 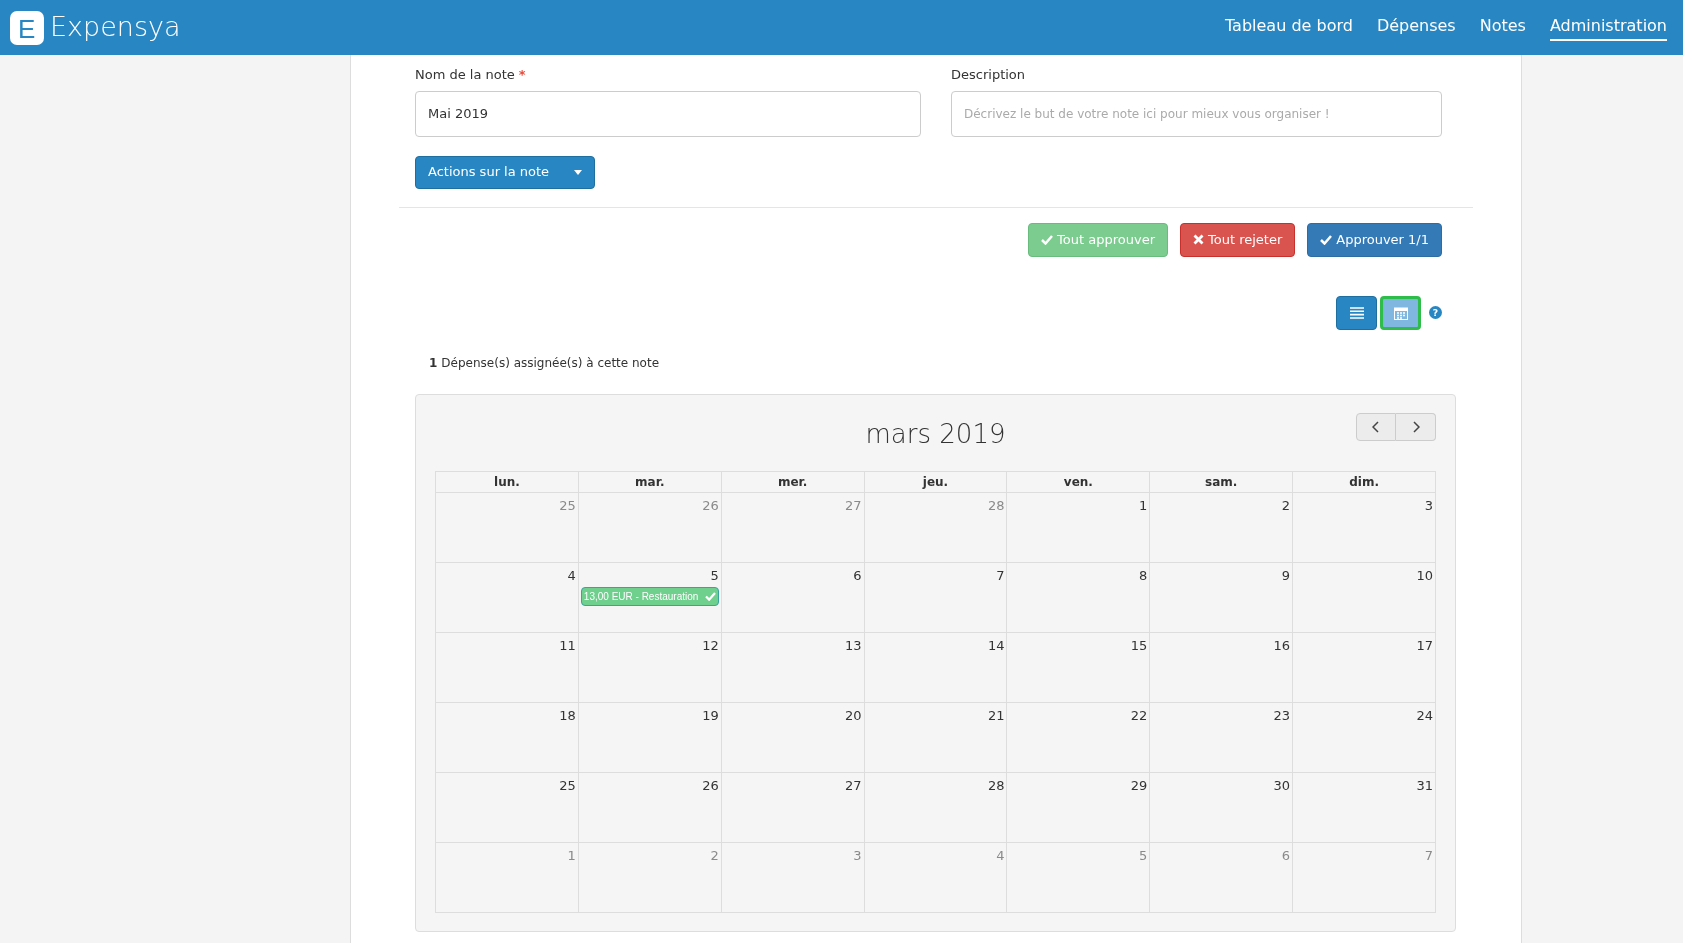 I want to click on calendar-icon, so click(x=1400, y=312).